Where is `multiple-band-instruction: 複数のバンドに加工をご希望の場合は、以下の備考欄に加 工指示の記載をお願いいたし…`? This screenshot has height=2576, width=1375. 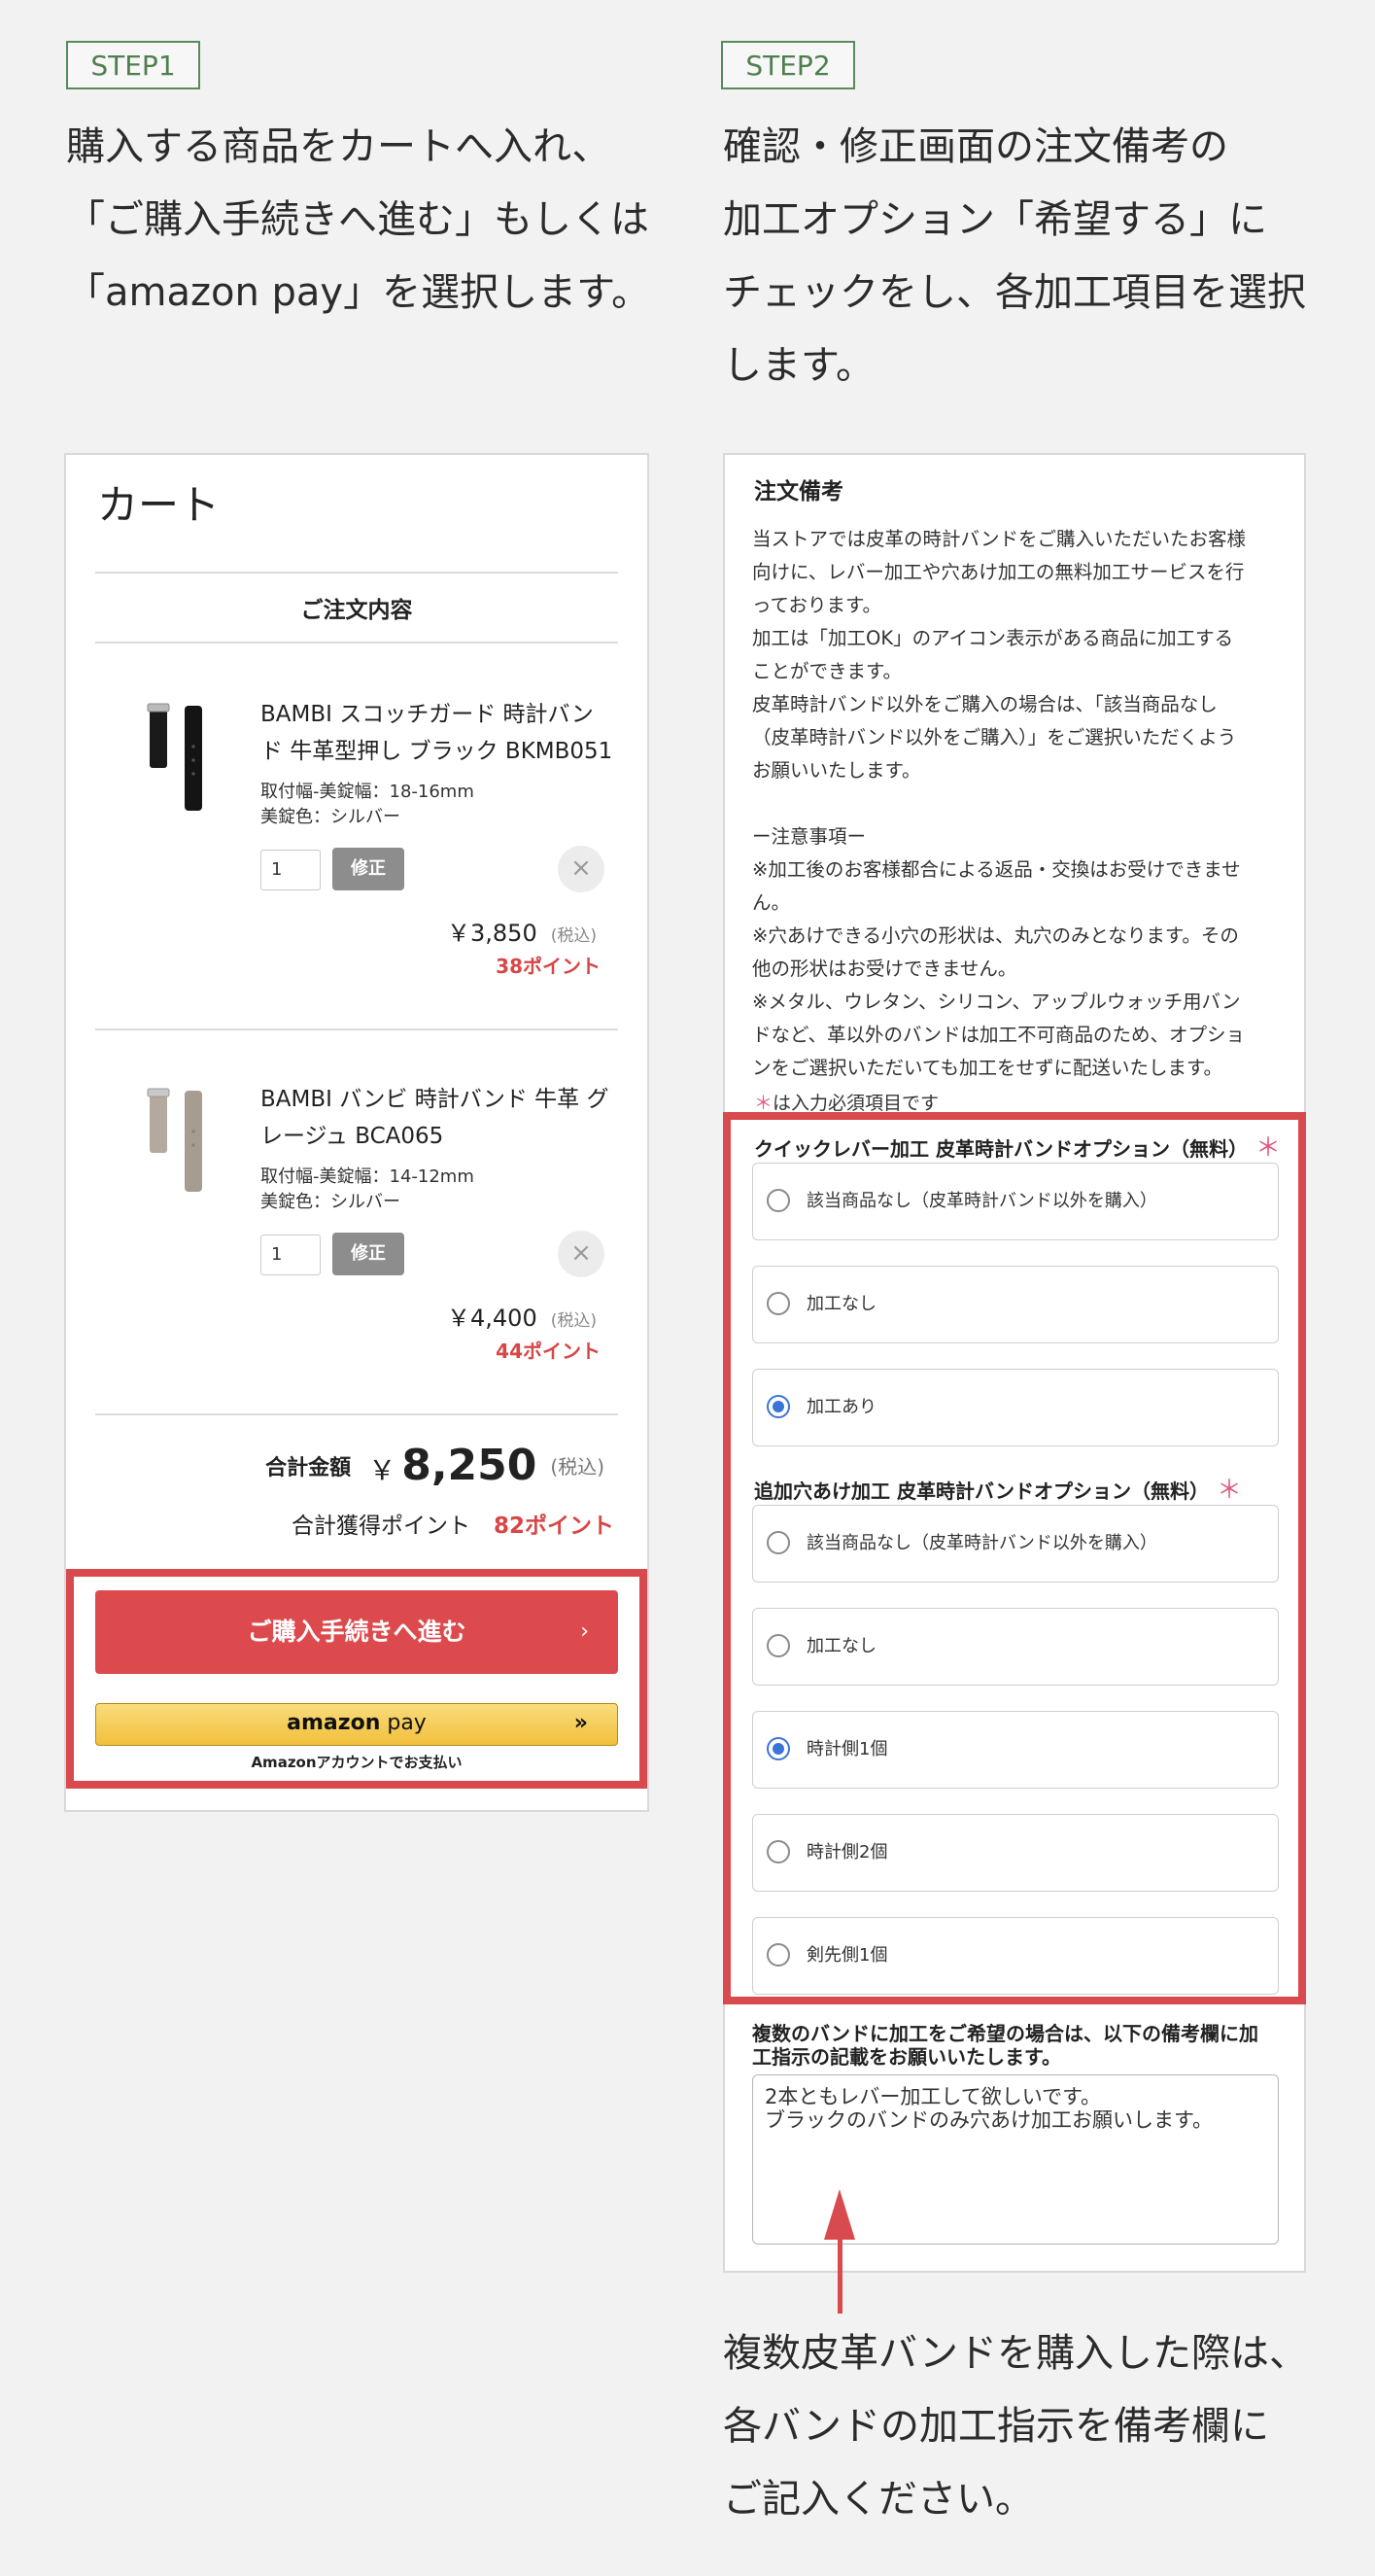 multiple-band-instruction: 複数のバンドに加工をご希望の場合は、以下の備考欄に加 工指示の記載をお願いいたし… is located at coordinates (1024, 2046).